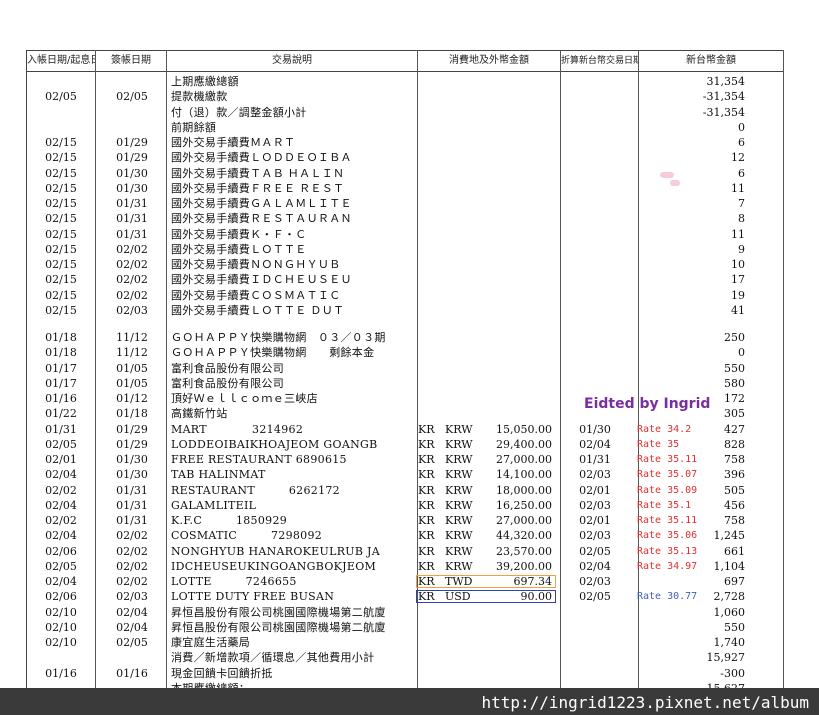 The height and width of the screenshot is (715, 819). Describe the element at coordinates (738, 234) in the screenshot. I see `twd-amount-cell: 11` at that location.